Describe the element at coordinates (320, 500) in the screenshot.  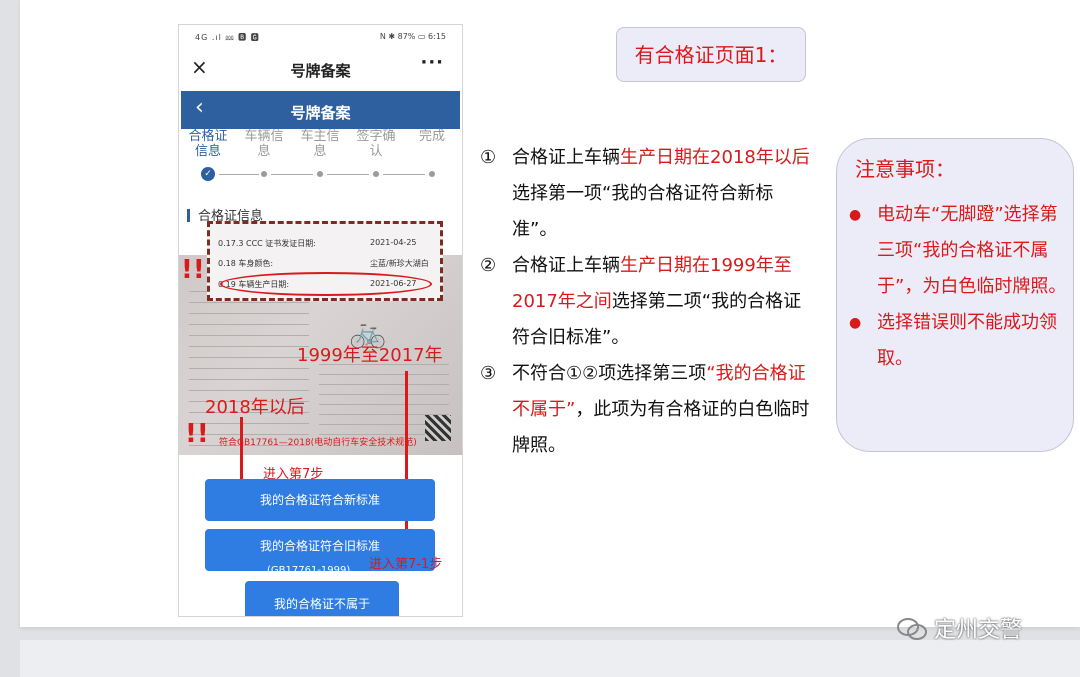
I see `cert-new-standard-button: 我的合格证符合新标准` at that location.